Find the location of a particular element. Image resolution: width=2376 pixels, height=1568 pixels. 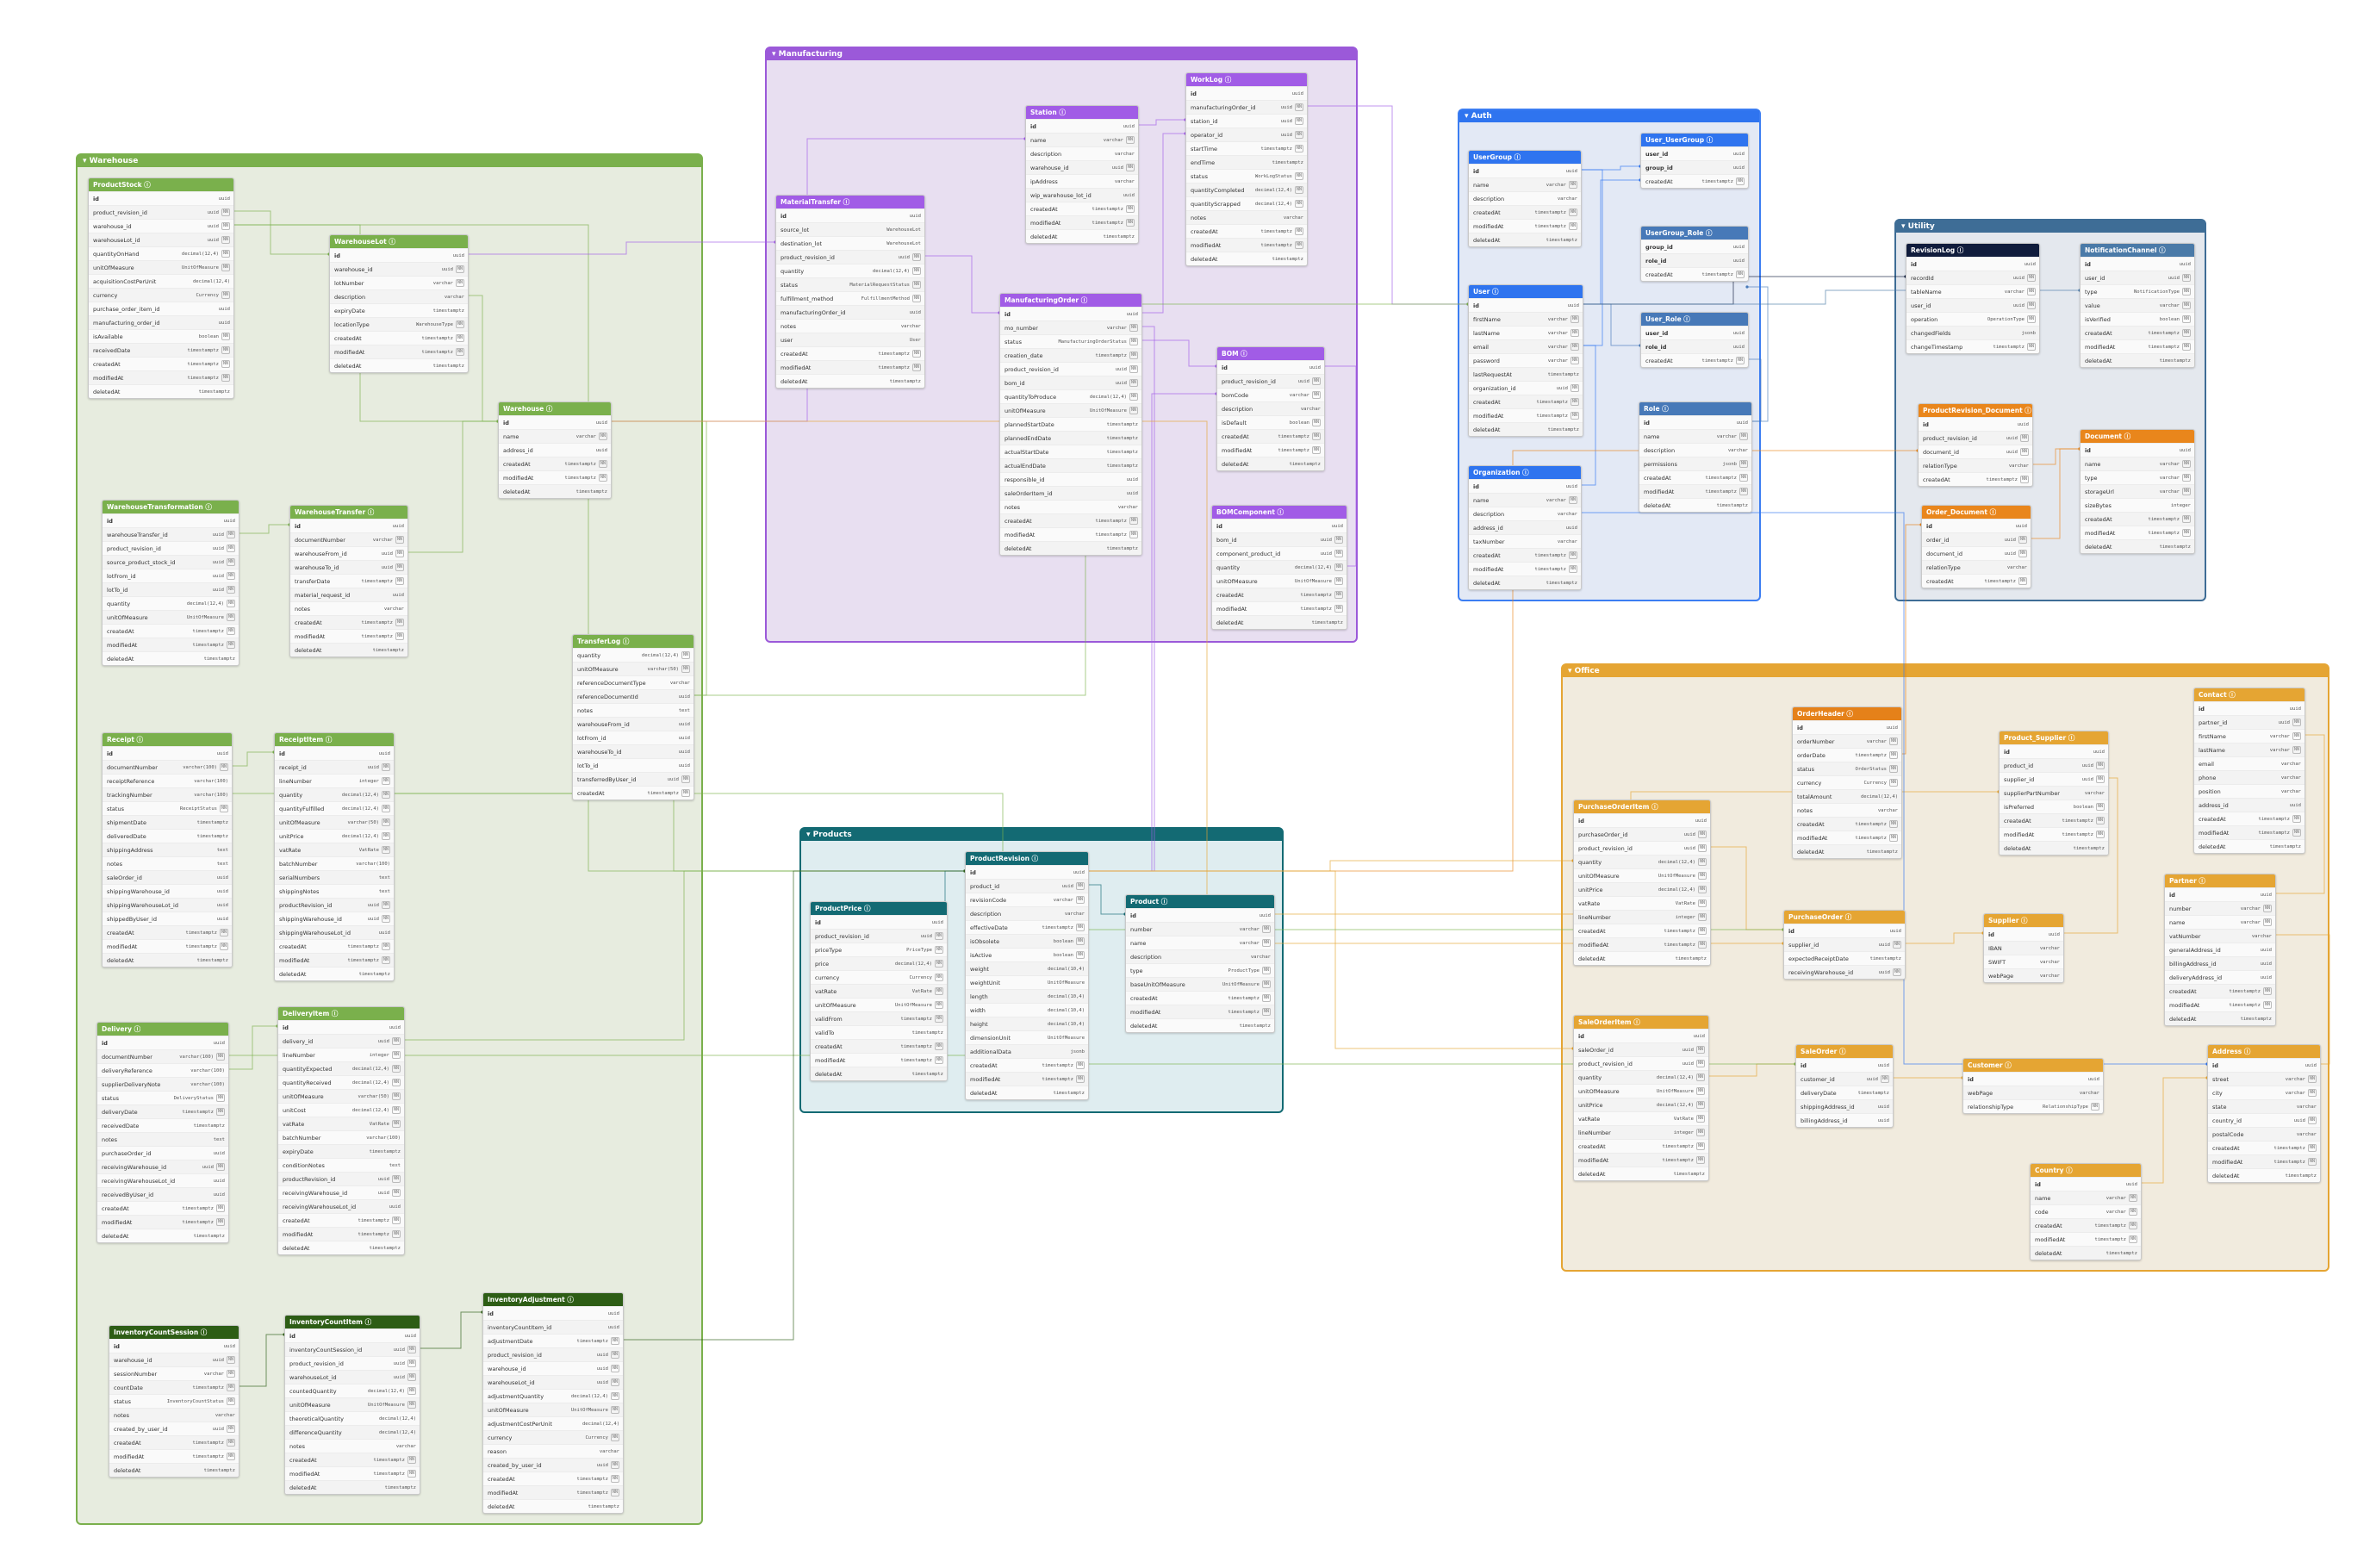

field-row: country_id uuid NN is located at coordinates (2264, 1120).